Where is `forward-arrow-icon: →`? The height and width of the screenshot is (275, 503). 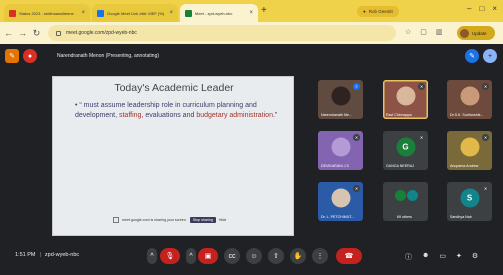 forward-arrow-icon: → is located at coordinates (22, 33).